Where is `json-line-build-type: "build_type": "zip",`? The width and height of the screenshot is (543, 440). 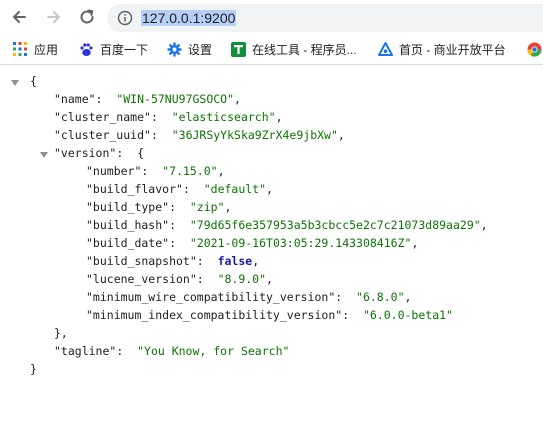
json-line-build-type: "build_type": "zip", is located at coordinates (159, 207).